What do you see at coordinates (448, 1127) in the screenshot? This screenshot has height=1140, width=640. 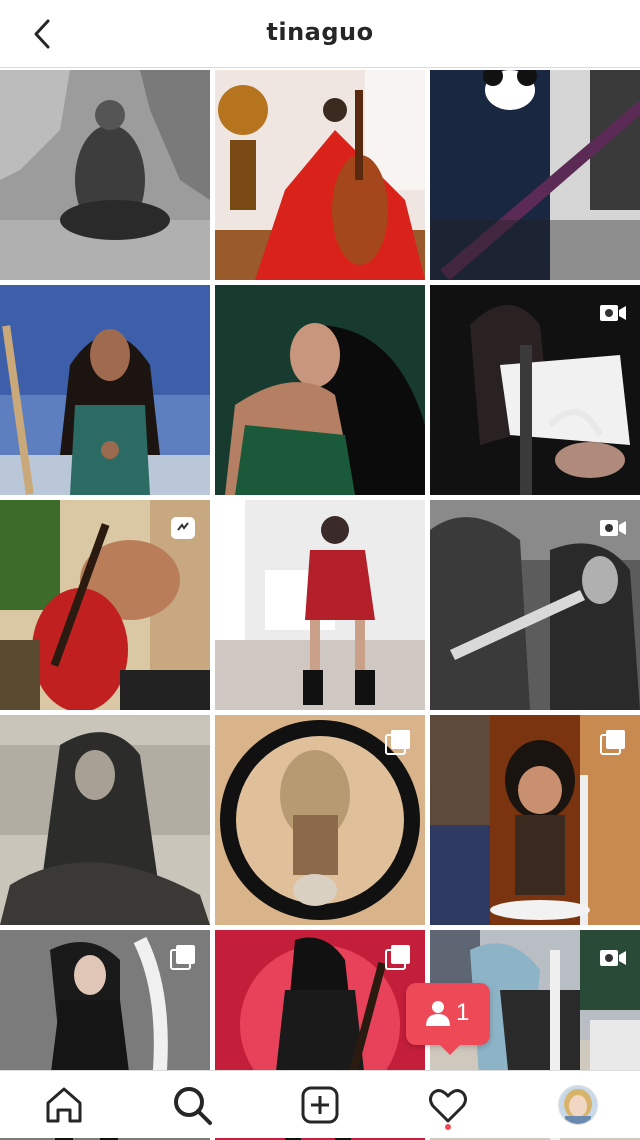 I see `activity-indicator-dot` at bounding box center [448, 1127].